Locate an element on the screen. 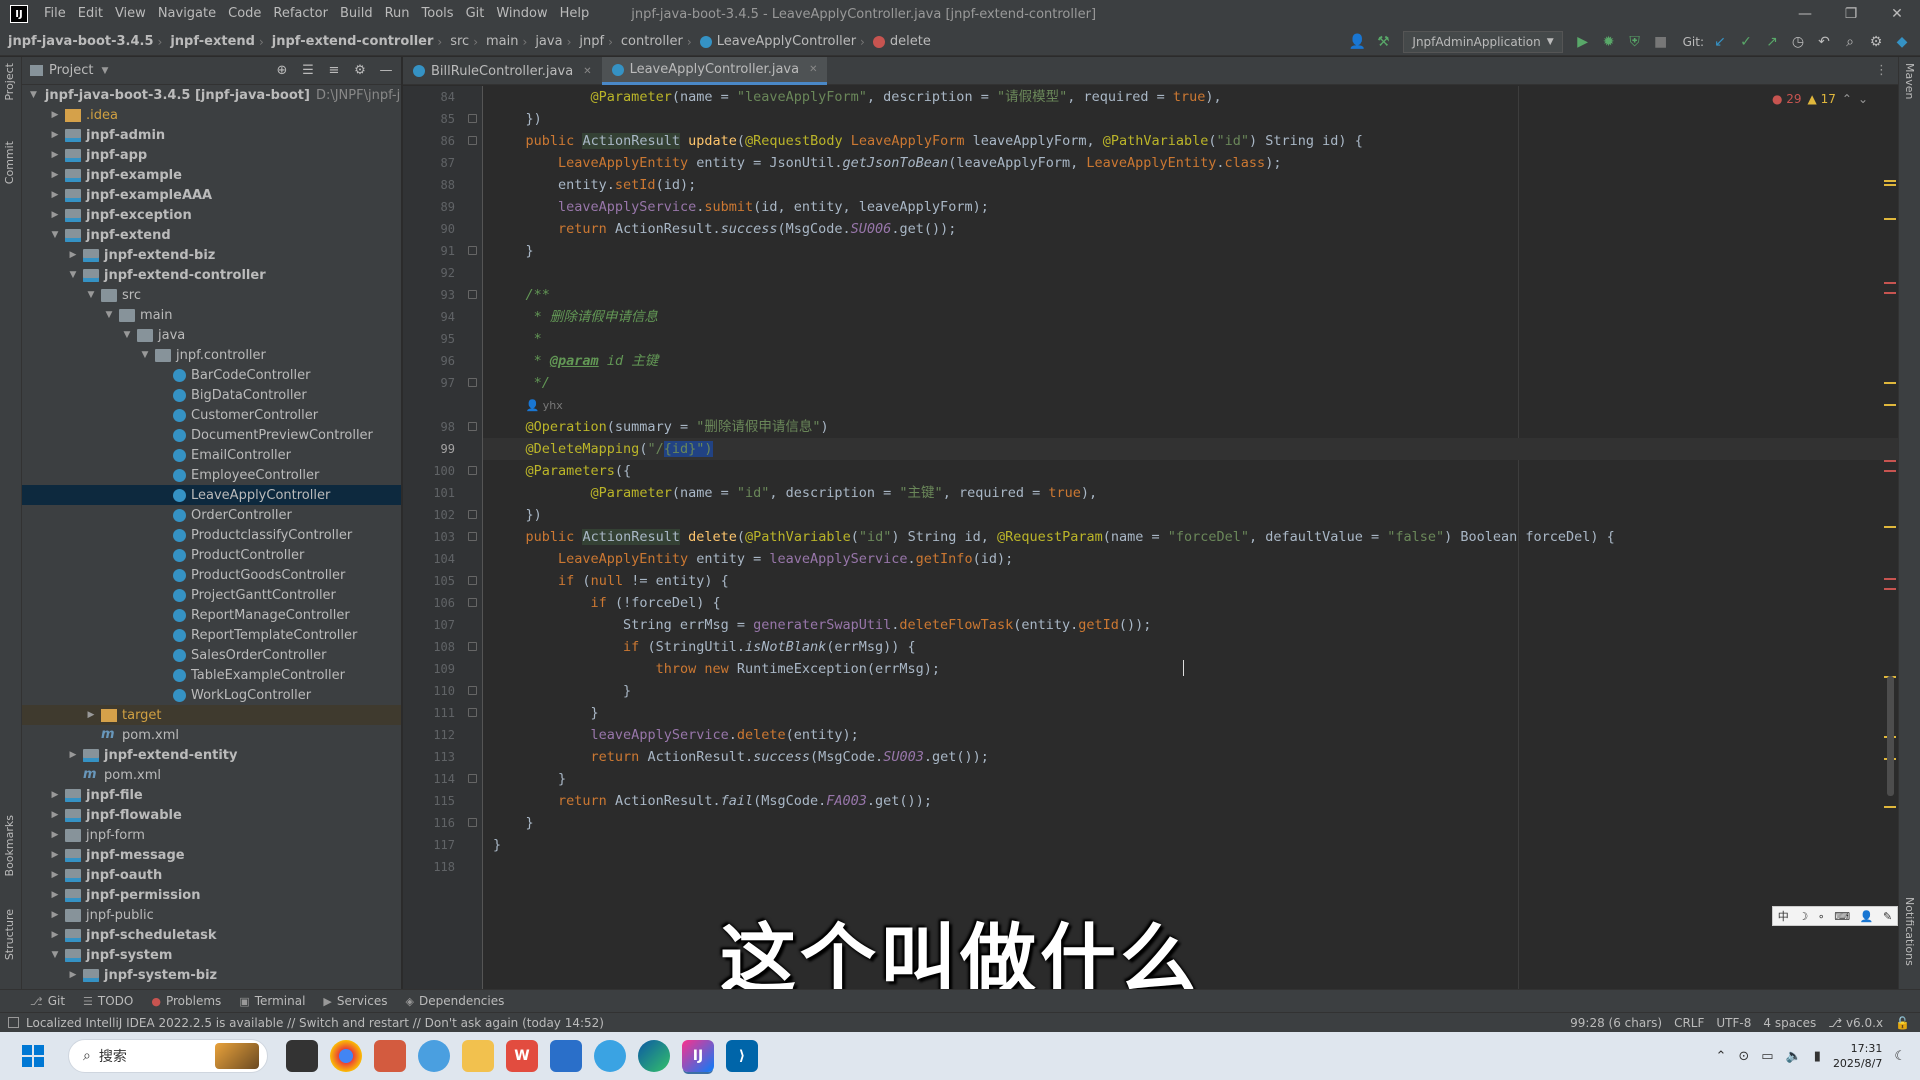 The width and height of the screenshot is (1920, 1080). code-line: @DeleteMapping("/{id}") is located at coordinates (603, 449).